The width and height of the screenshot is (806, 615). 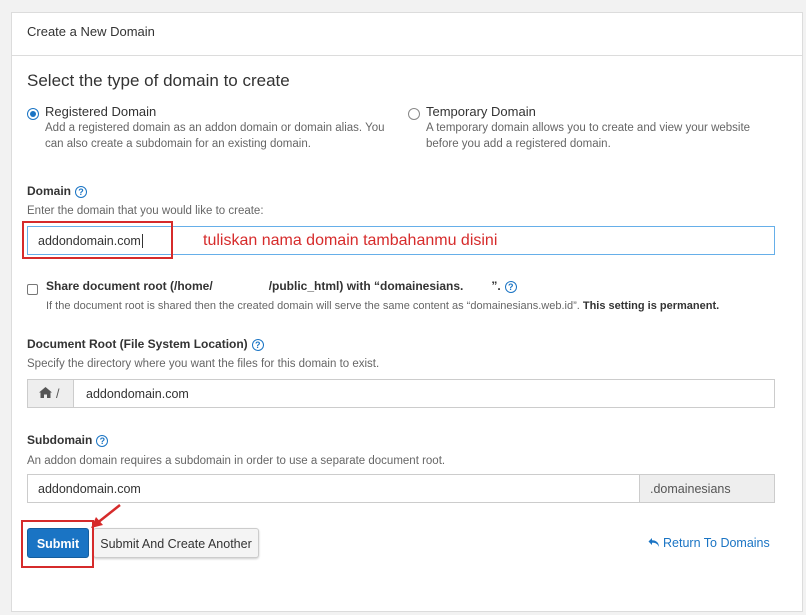 I want to click on section-title: Select the type of domain to create, so click(x=158, y=80).